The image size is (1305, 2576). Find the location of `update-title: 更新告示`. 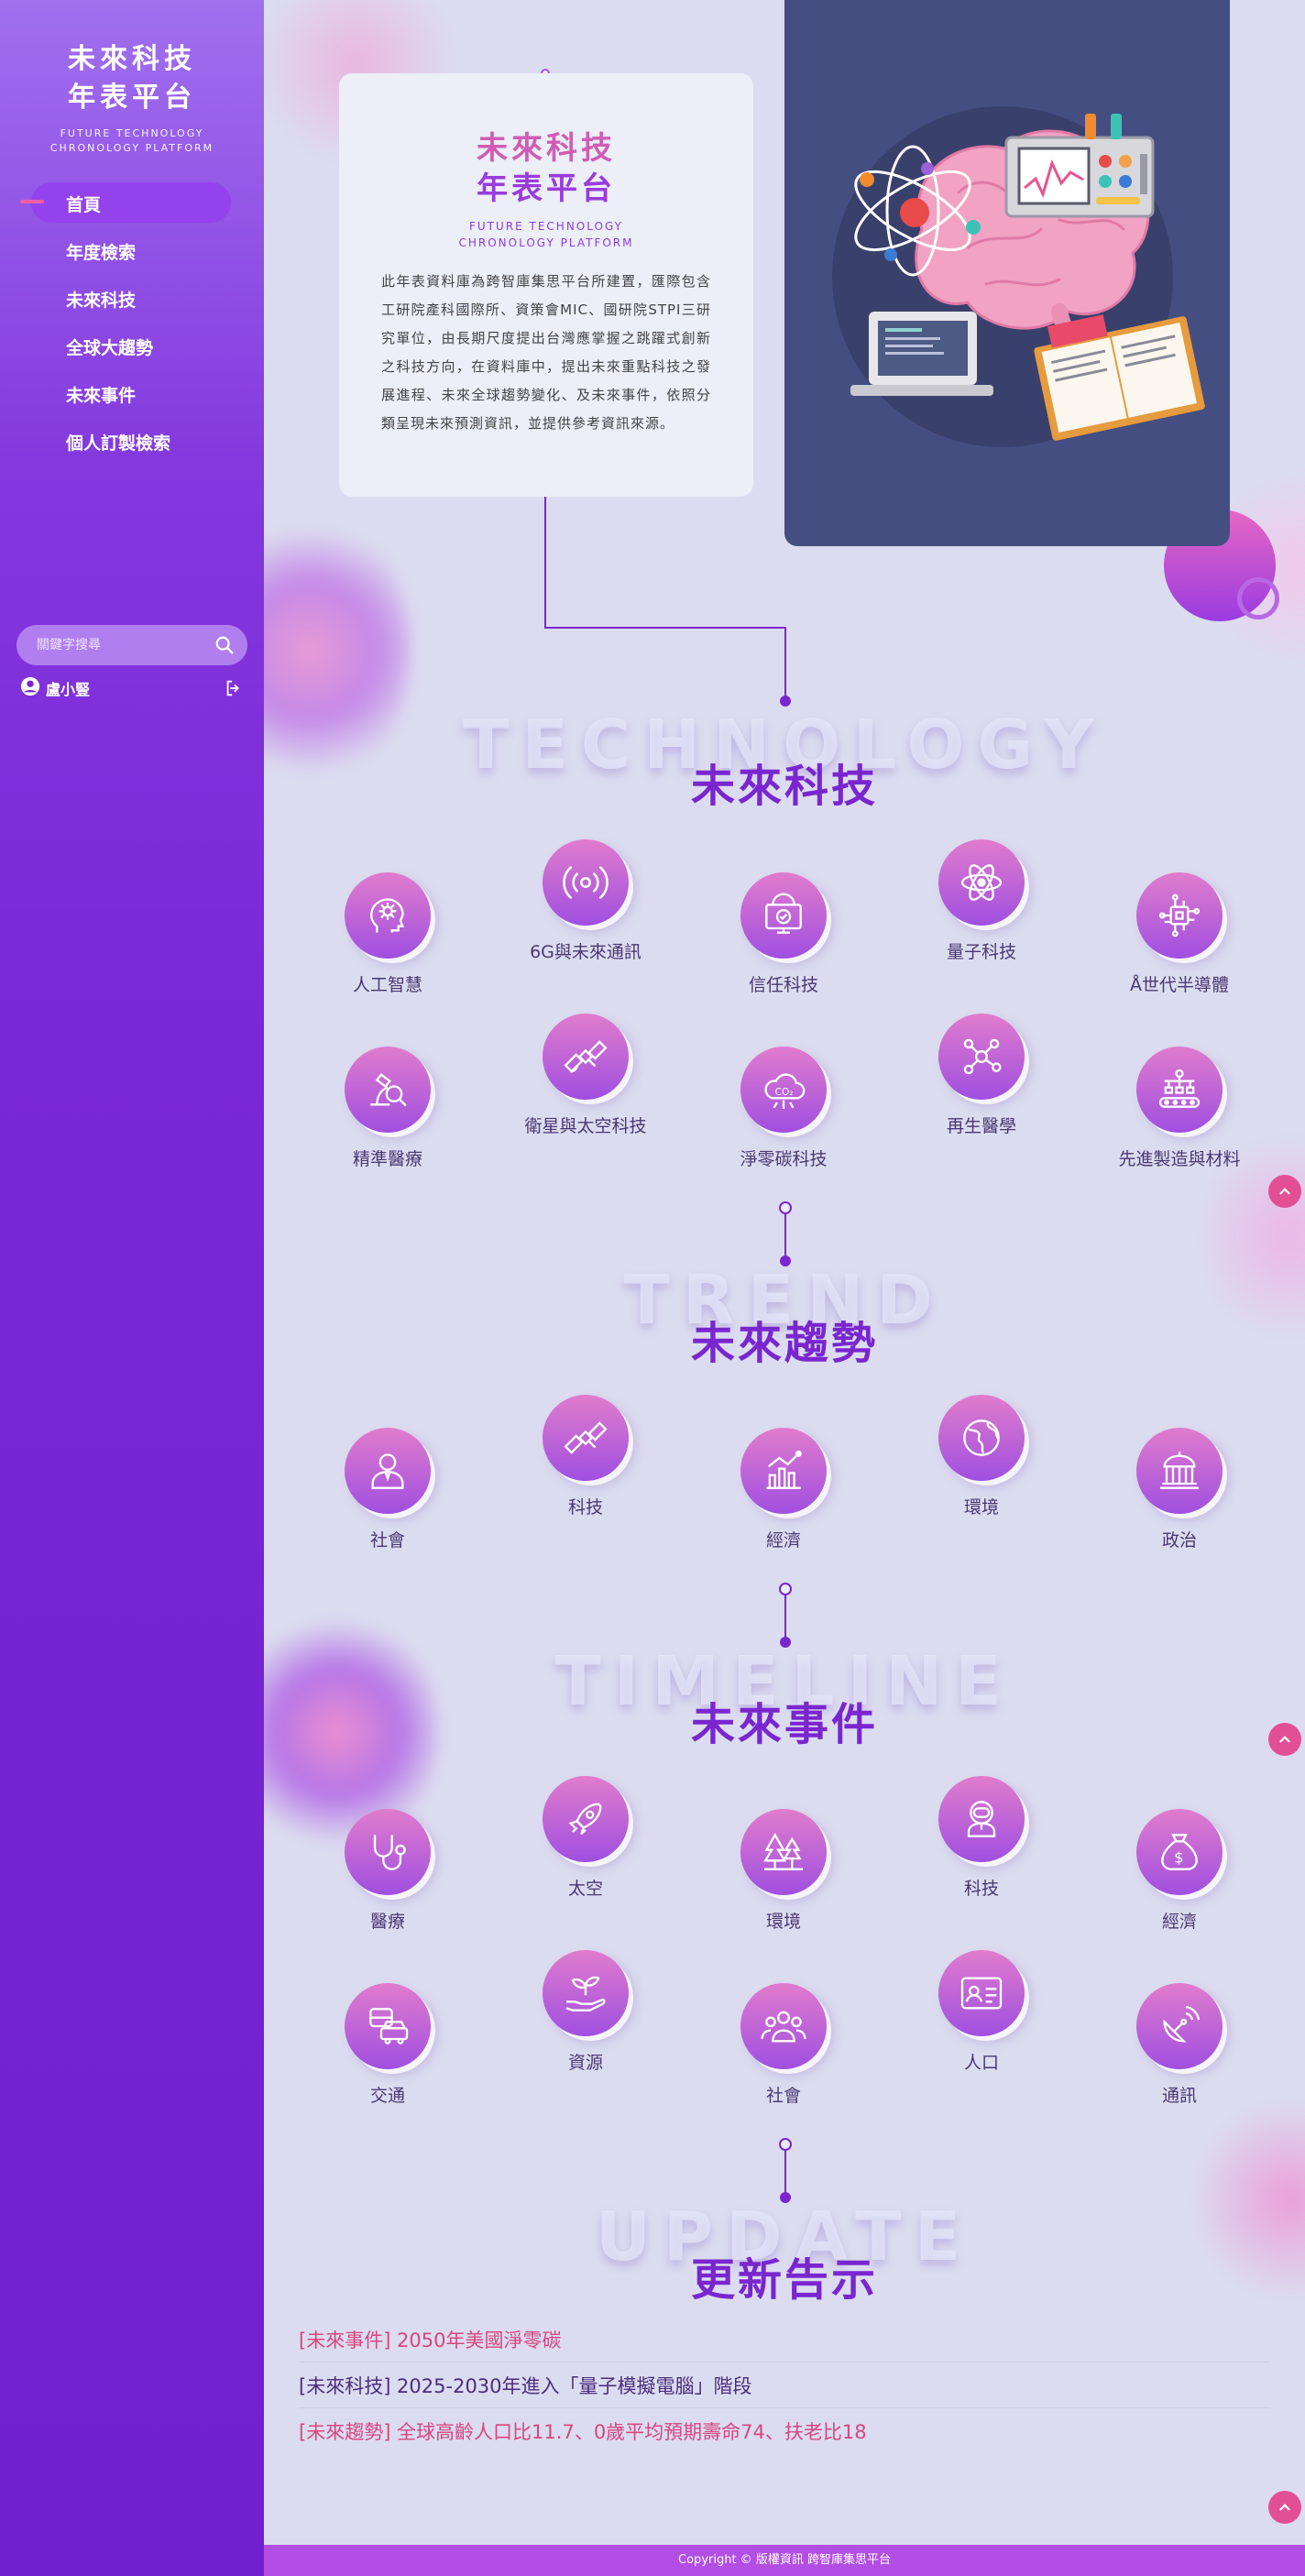

update-title: 更新告示 is located at coordinates (784, 2280).